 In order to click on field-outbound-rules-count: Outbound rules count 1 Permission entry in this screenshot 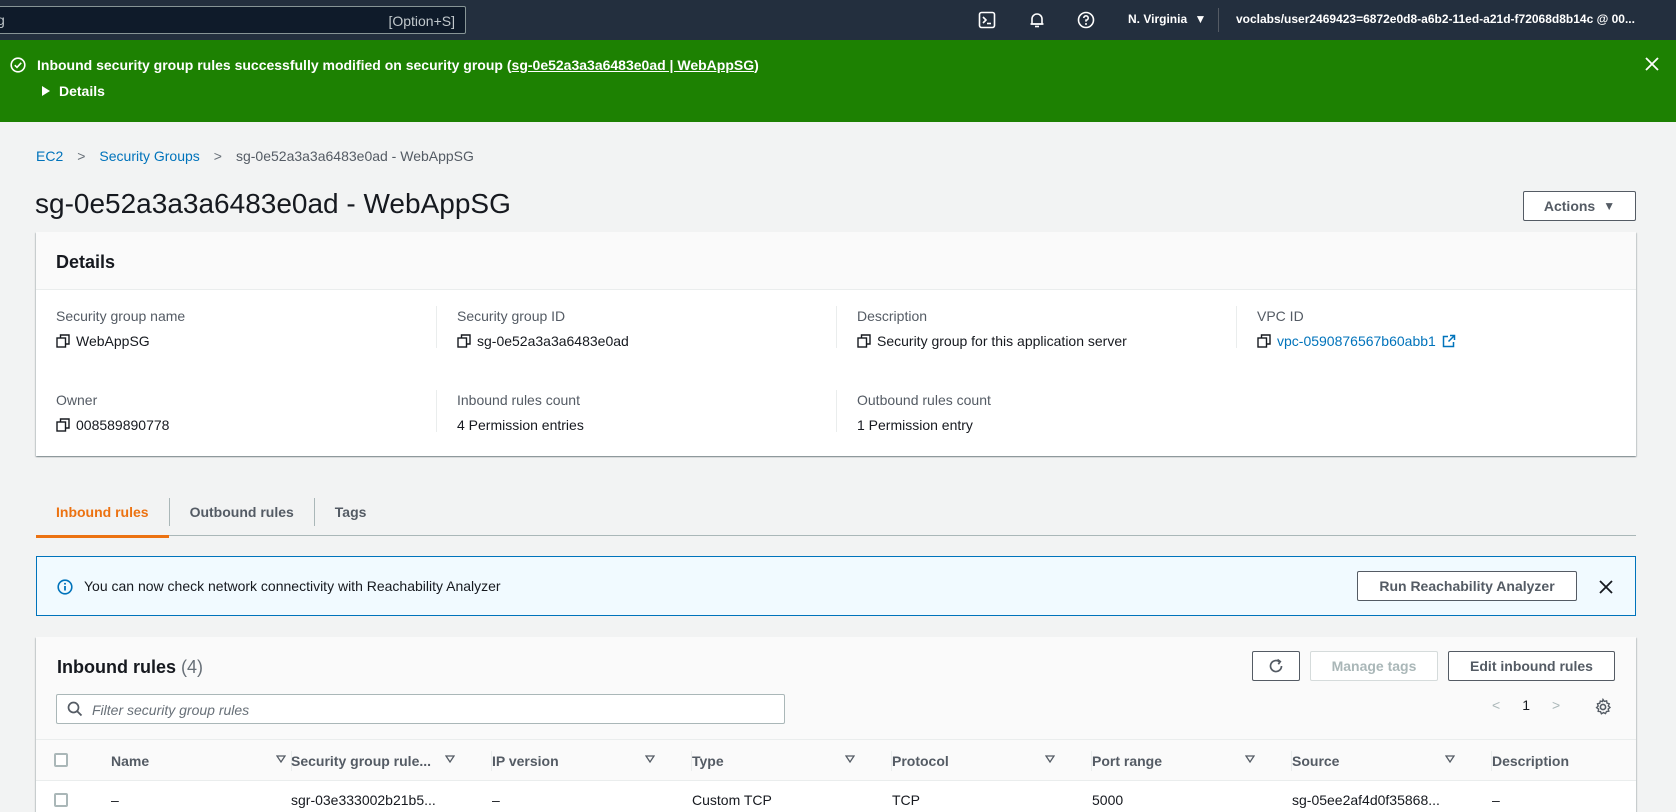, I will do `click(924, 412)`.